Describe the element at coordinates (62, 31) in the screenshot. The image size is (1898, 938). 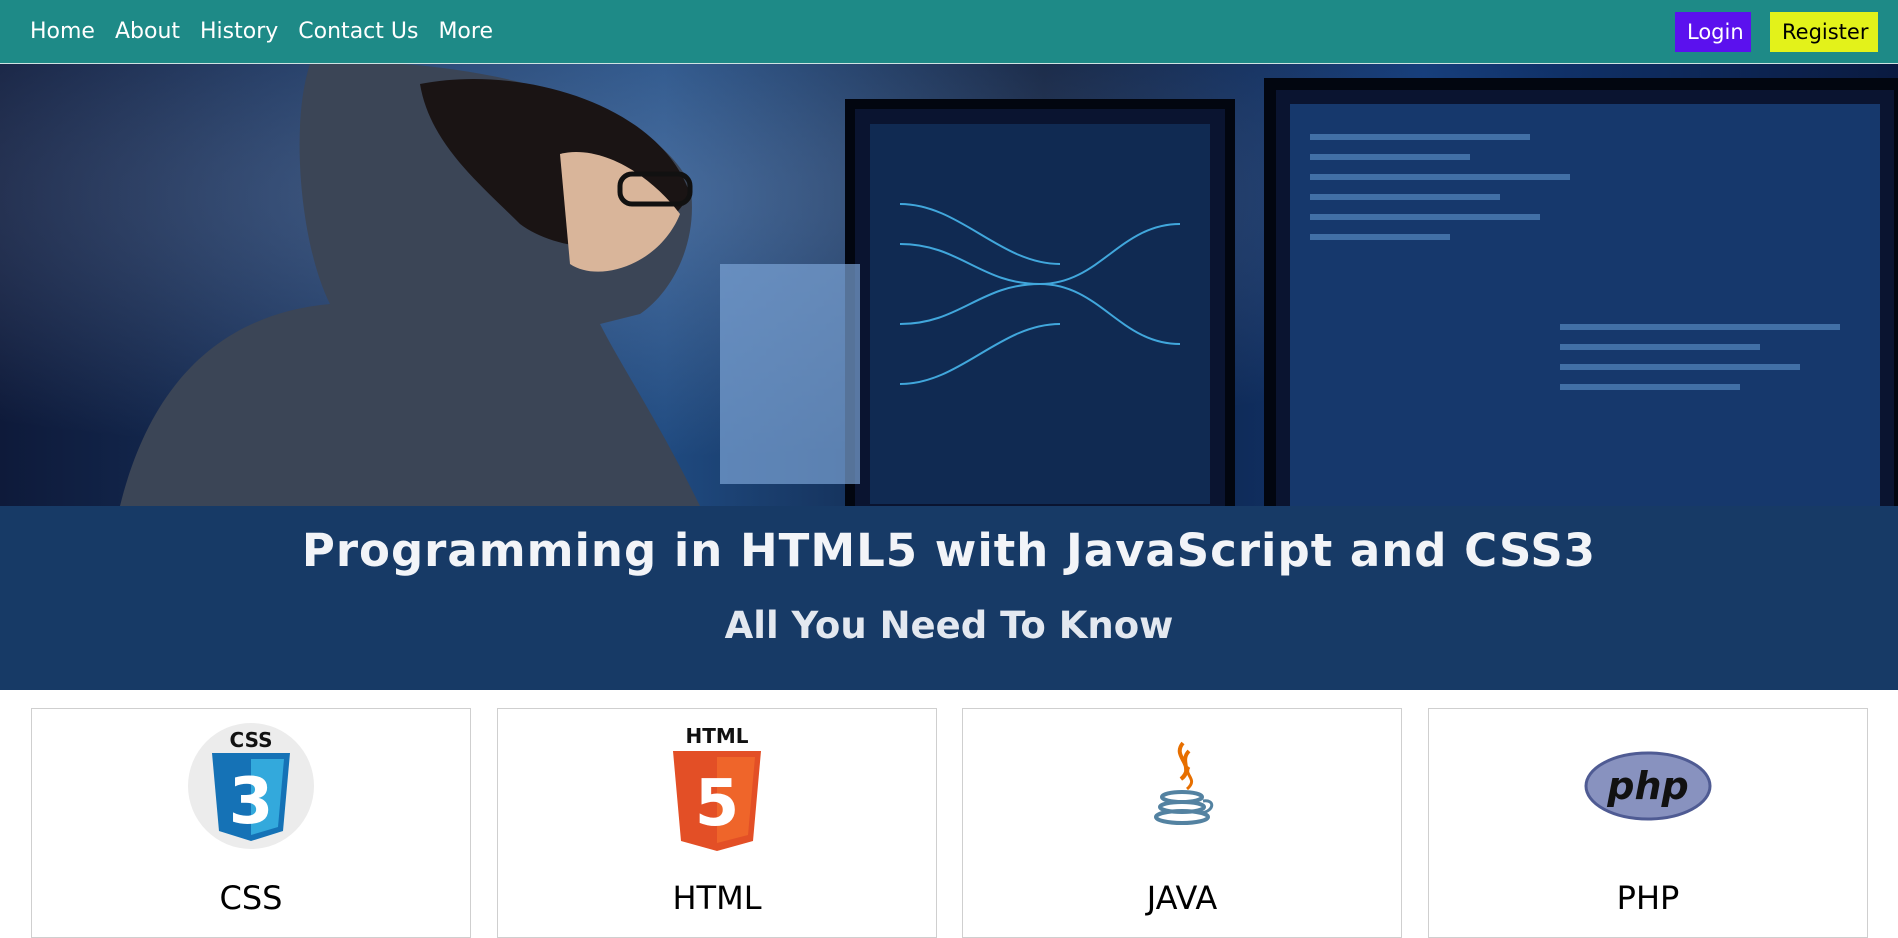
I see `nav-link-home: Home` at that location.